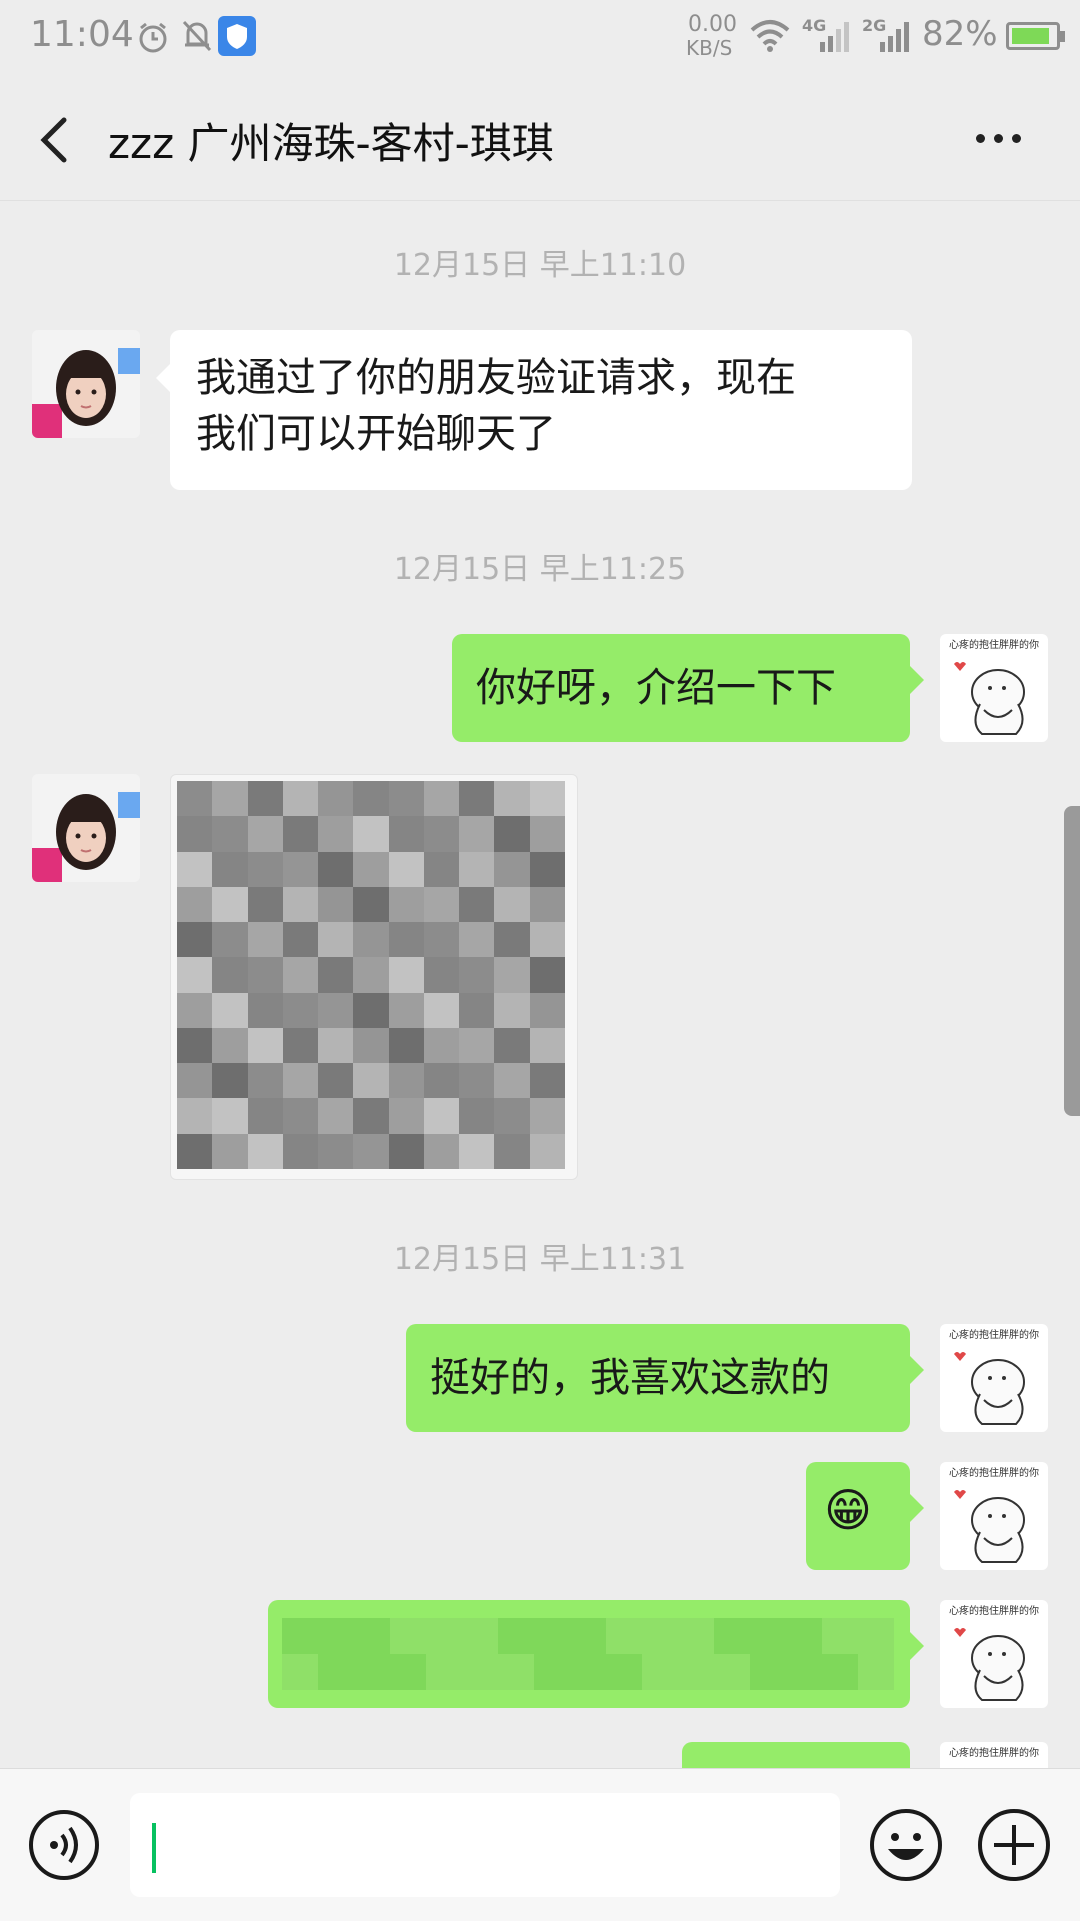 The height and width of the screenshot is (1921, 1080). I want to click on status-bar: 11:04 0.00 KB/S 4G 2G 82%, so click(540, 38).